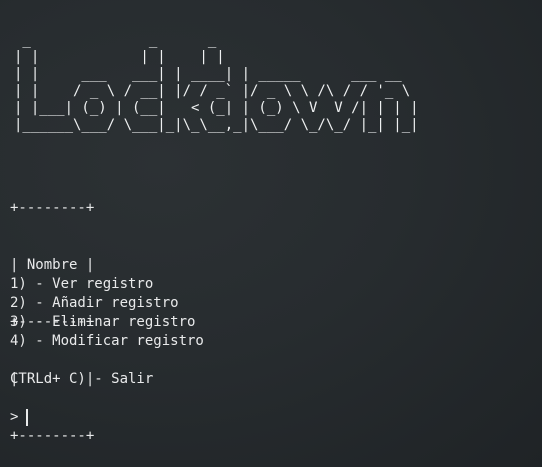  What do you see at coordinates (52, 265) in the screenshot?
I see `table-header-row: | Nombre |` at bounding box center [52, 265].